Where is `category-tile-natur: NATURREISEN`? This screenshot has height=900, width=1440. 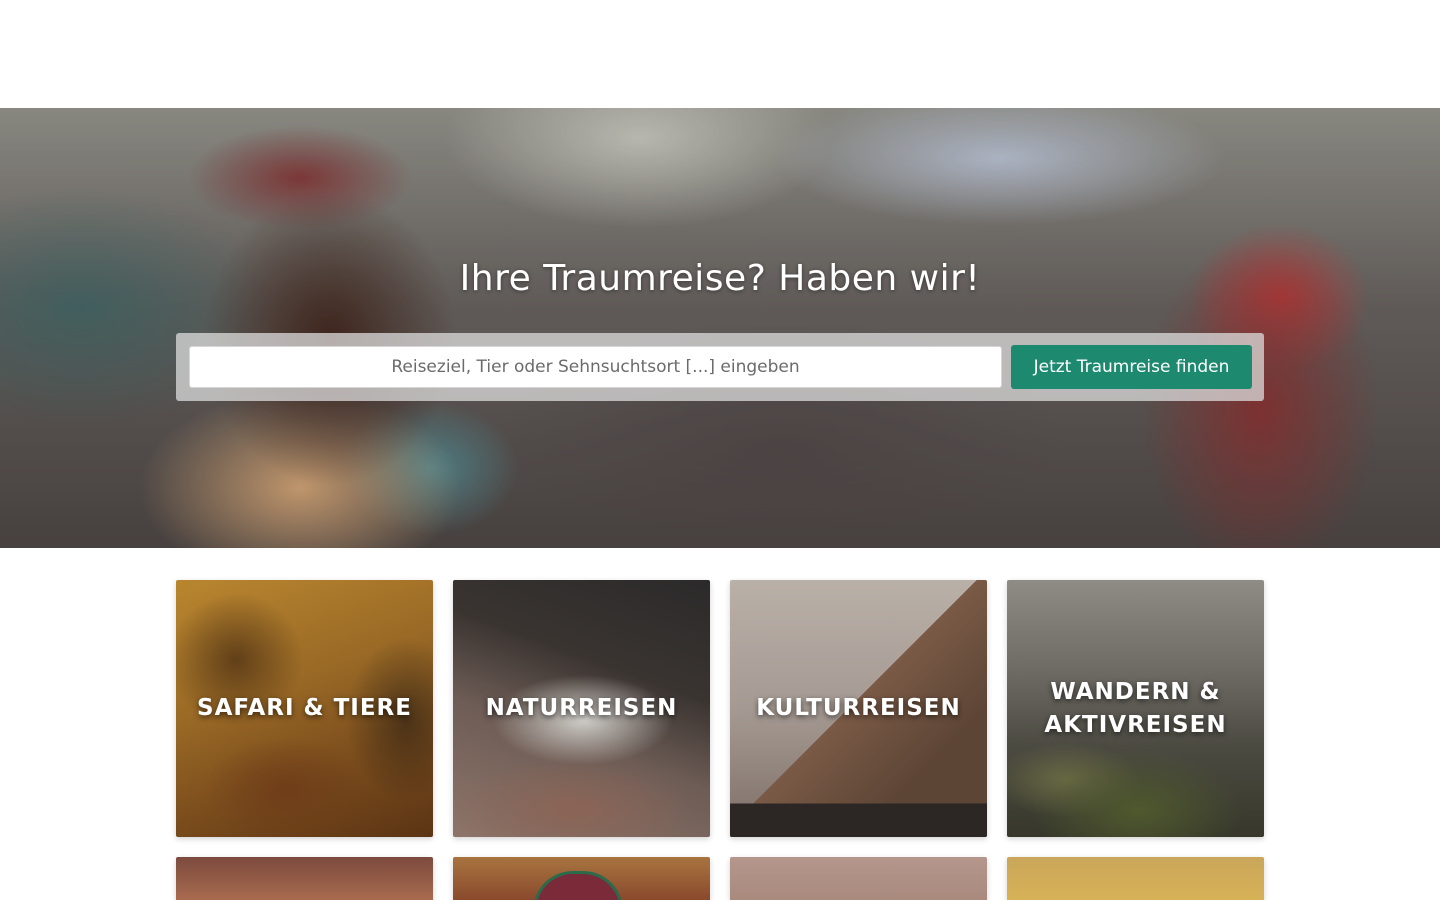 category-tile-natur: NATURREISEN is located at coordinates (581, 708).